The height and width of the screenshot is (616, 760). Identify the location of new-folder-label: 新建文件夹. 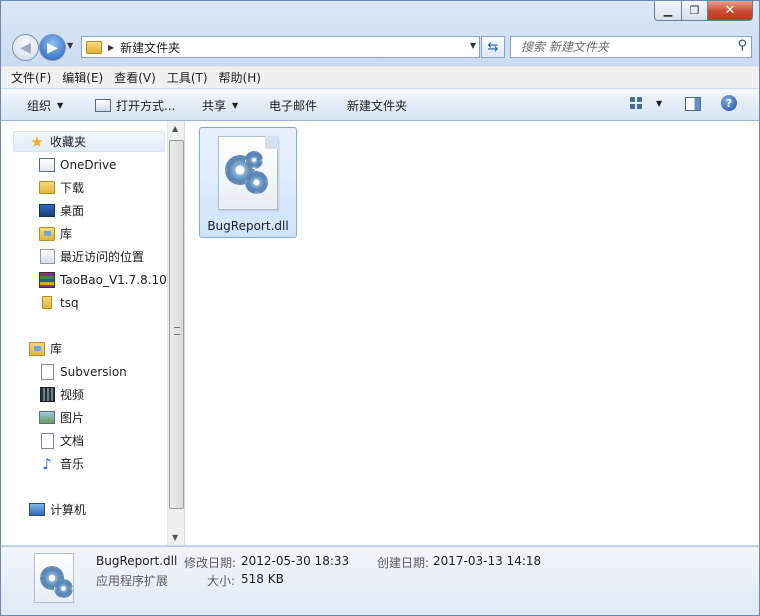
(377, 106).